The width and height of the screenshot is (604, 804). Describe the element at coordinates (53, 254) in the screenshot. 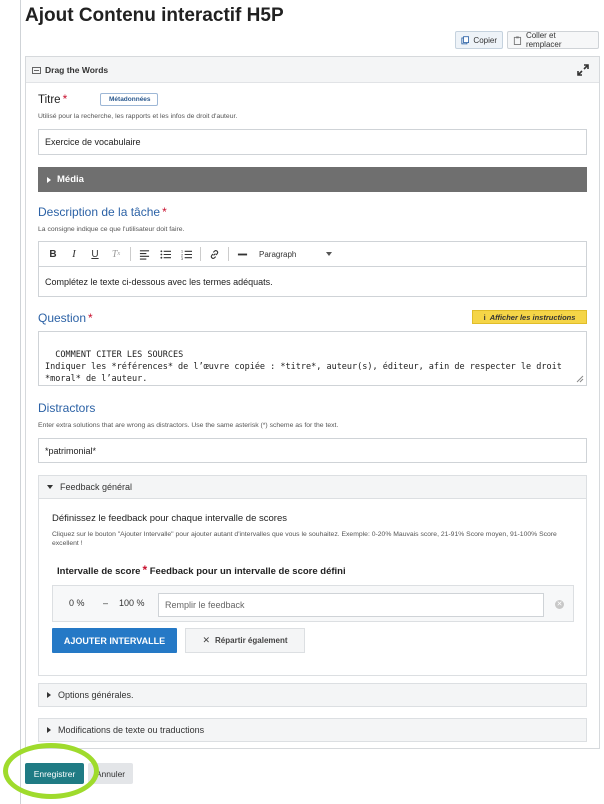

I see `bold-icon: B` at that location.